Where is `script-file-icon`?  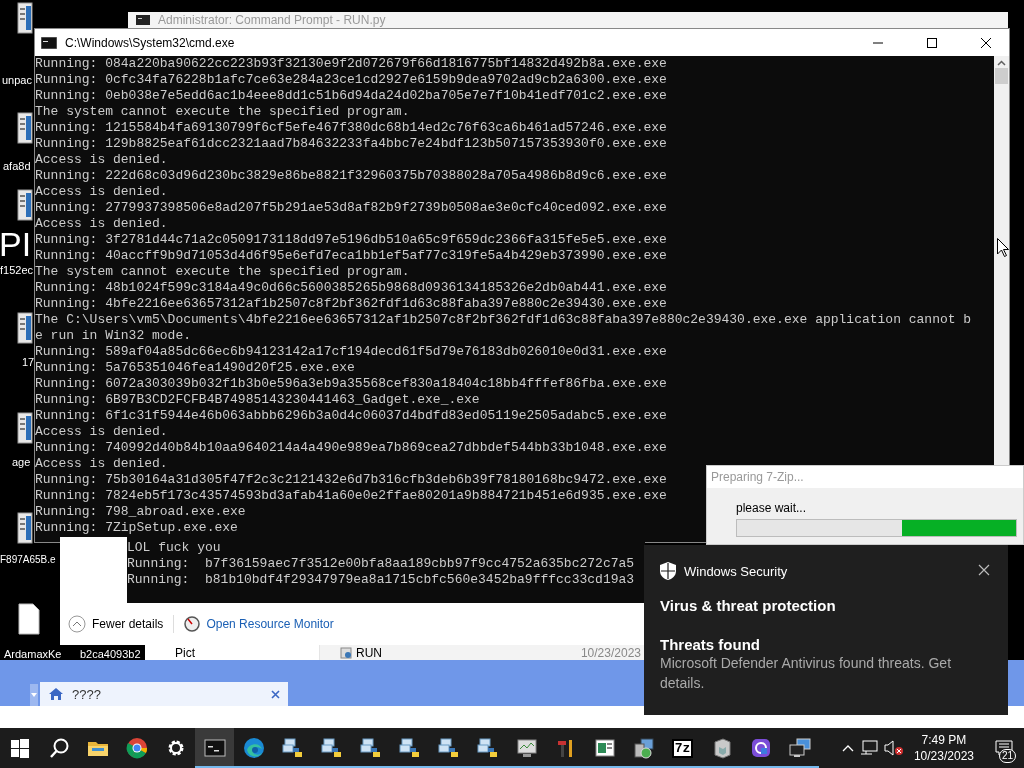 script-file-icon is located at coordinates (346, 652).